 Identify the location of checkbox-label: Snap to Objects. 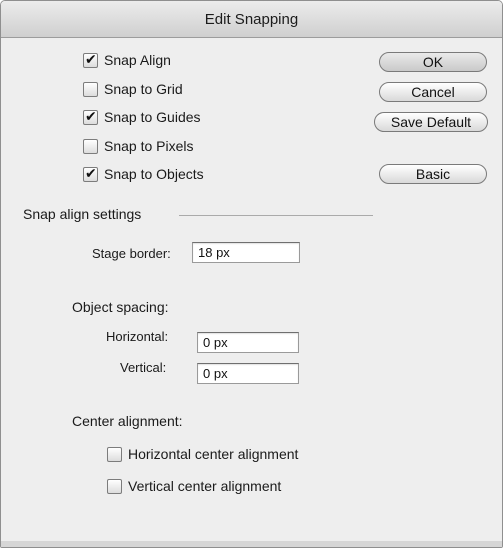
(154, 174).